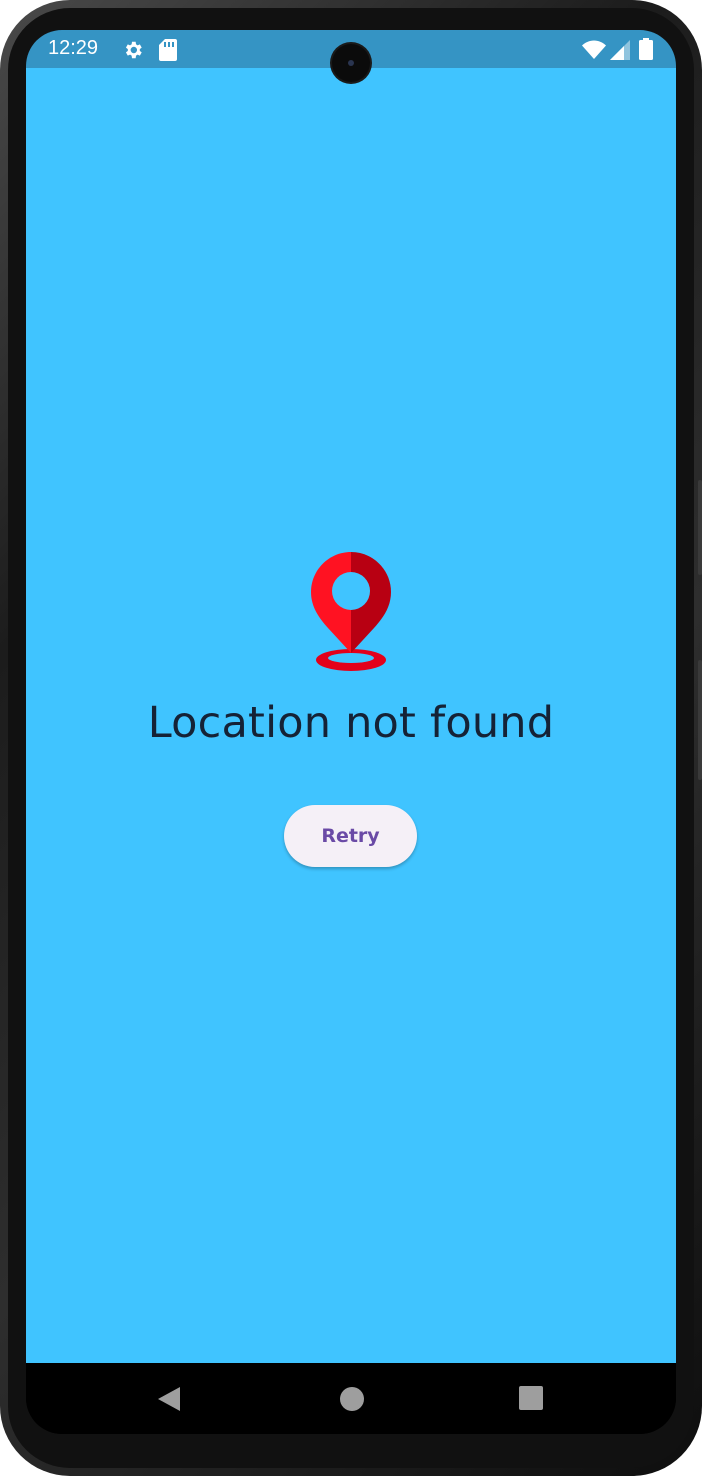 Image resolution: width=702 pixels, height=1476 pixels. I want to click on location-pin-icon, so click(351, 611).